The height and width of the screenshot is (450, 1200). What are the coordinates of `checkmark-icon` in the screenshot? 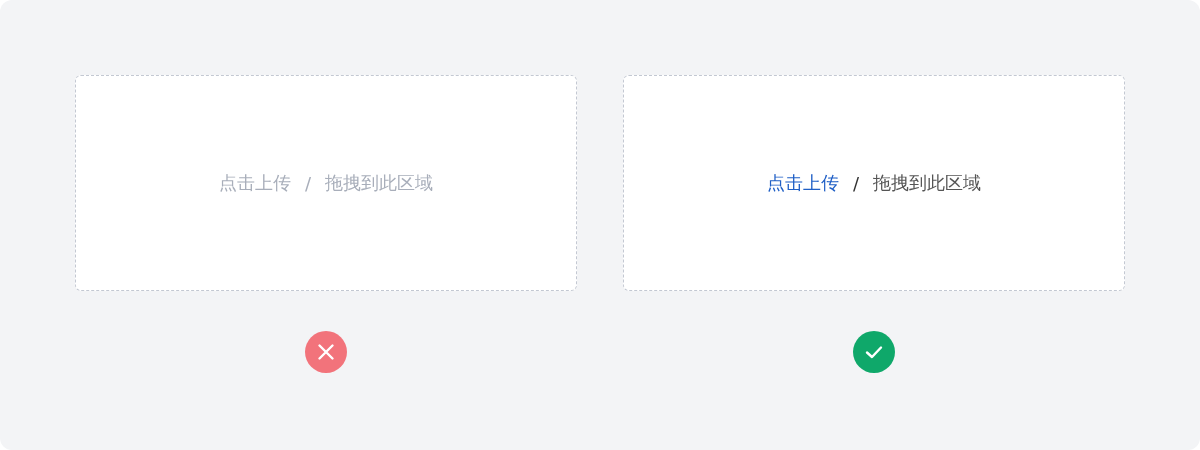 It's located at (874, 352).